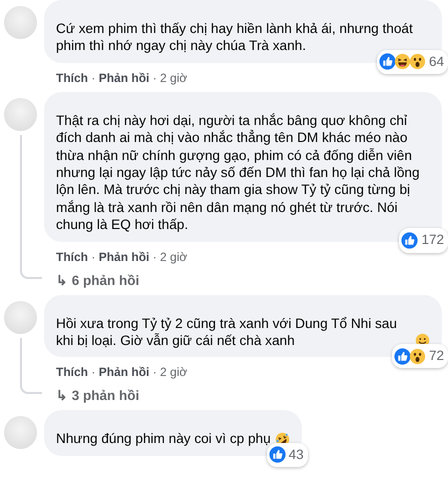 Image resolution: width=448 pixels, height=504 pixels. I want to click on reaction-count: 72, so click(436, 356).